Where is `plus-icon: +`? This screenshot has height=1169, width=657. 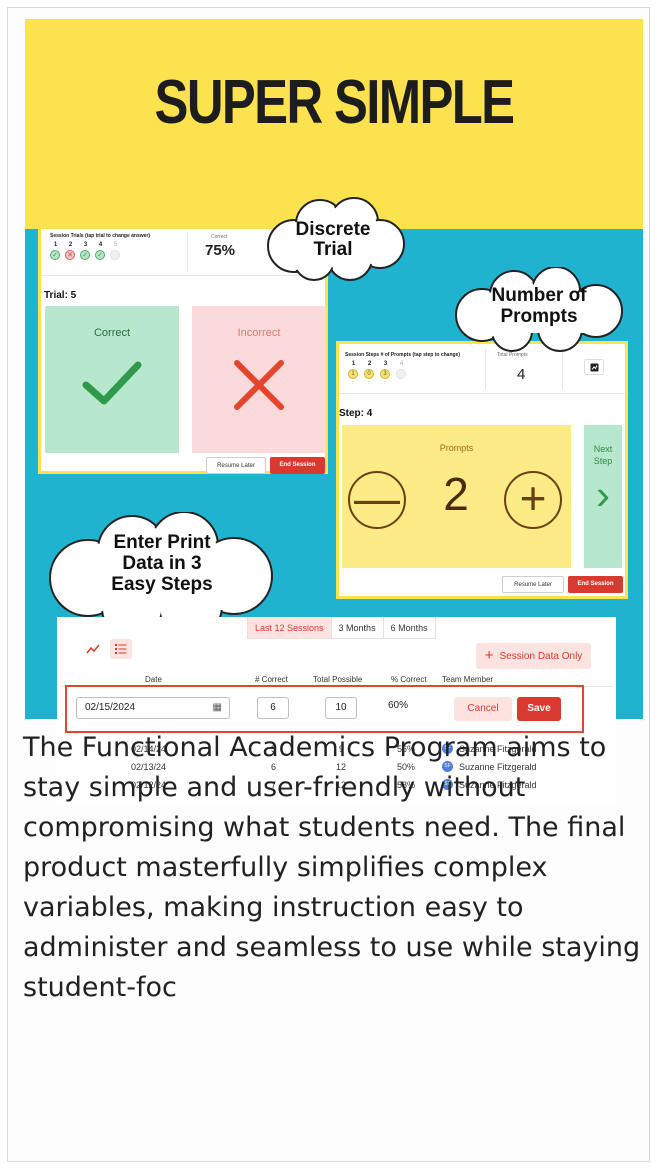 plus-icon: + is located at coordinates (489, 655).